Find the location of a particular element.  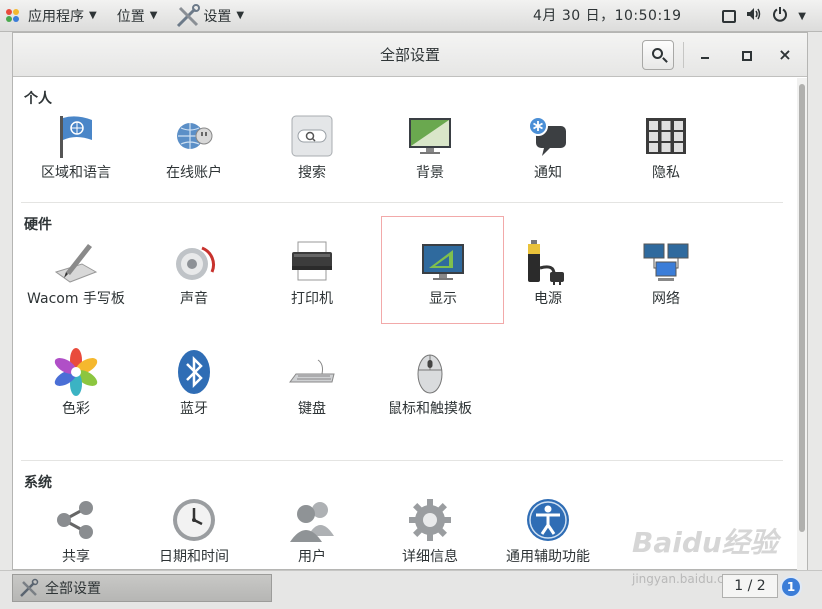

panel-label: 显示 is located at coordinates (443, 299).